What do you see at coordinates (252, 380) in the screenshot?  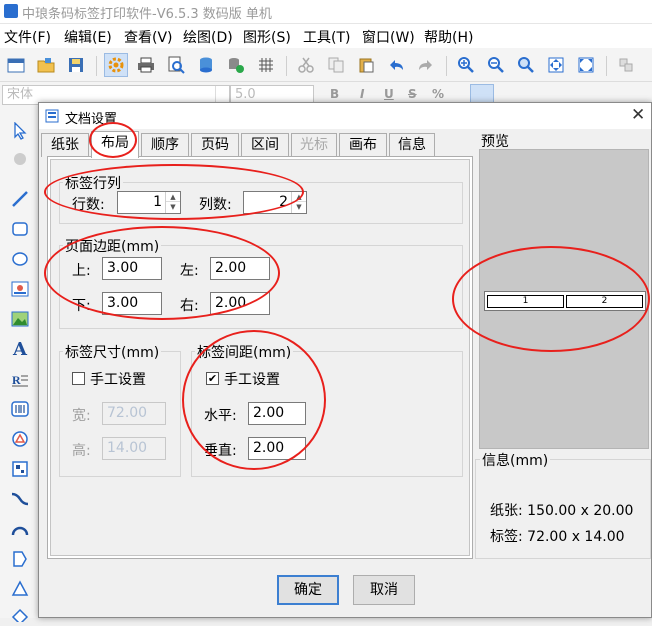 I see `label-gap-manual-label: 手工设置` at bounding box center [252, 380].